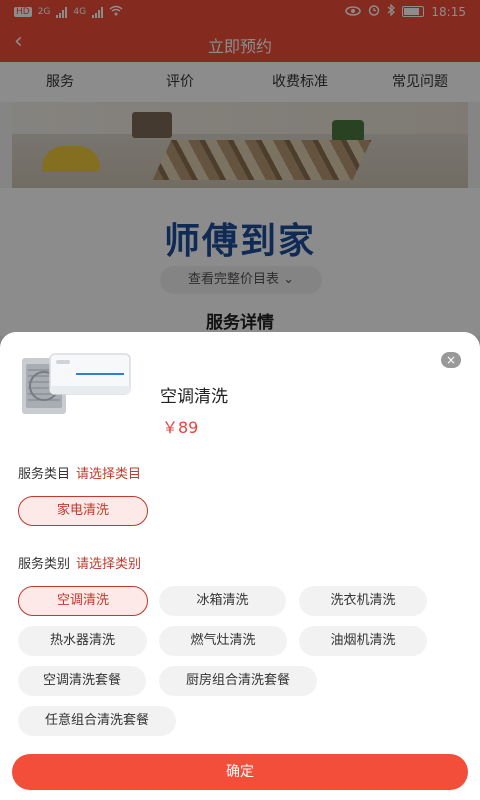  What do you see at coordinates (363, 601) in the screenshot?
I see `type-chip-washer-cleaning: 洗衣机清洗` at bounding box center [363, 601].